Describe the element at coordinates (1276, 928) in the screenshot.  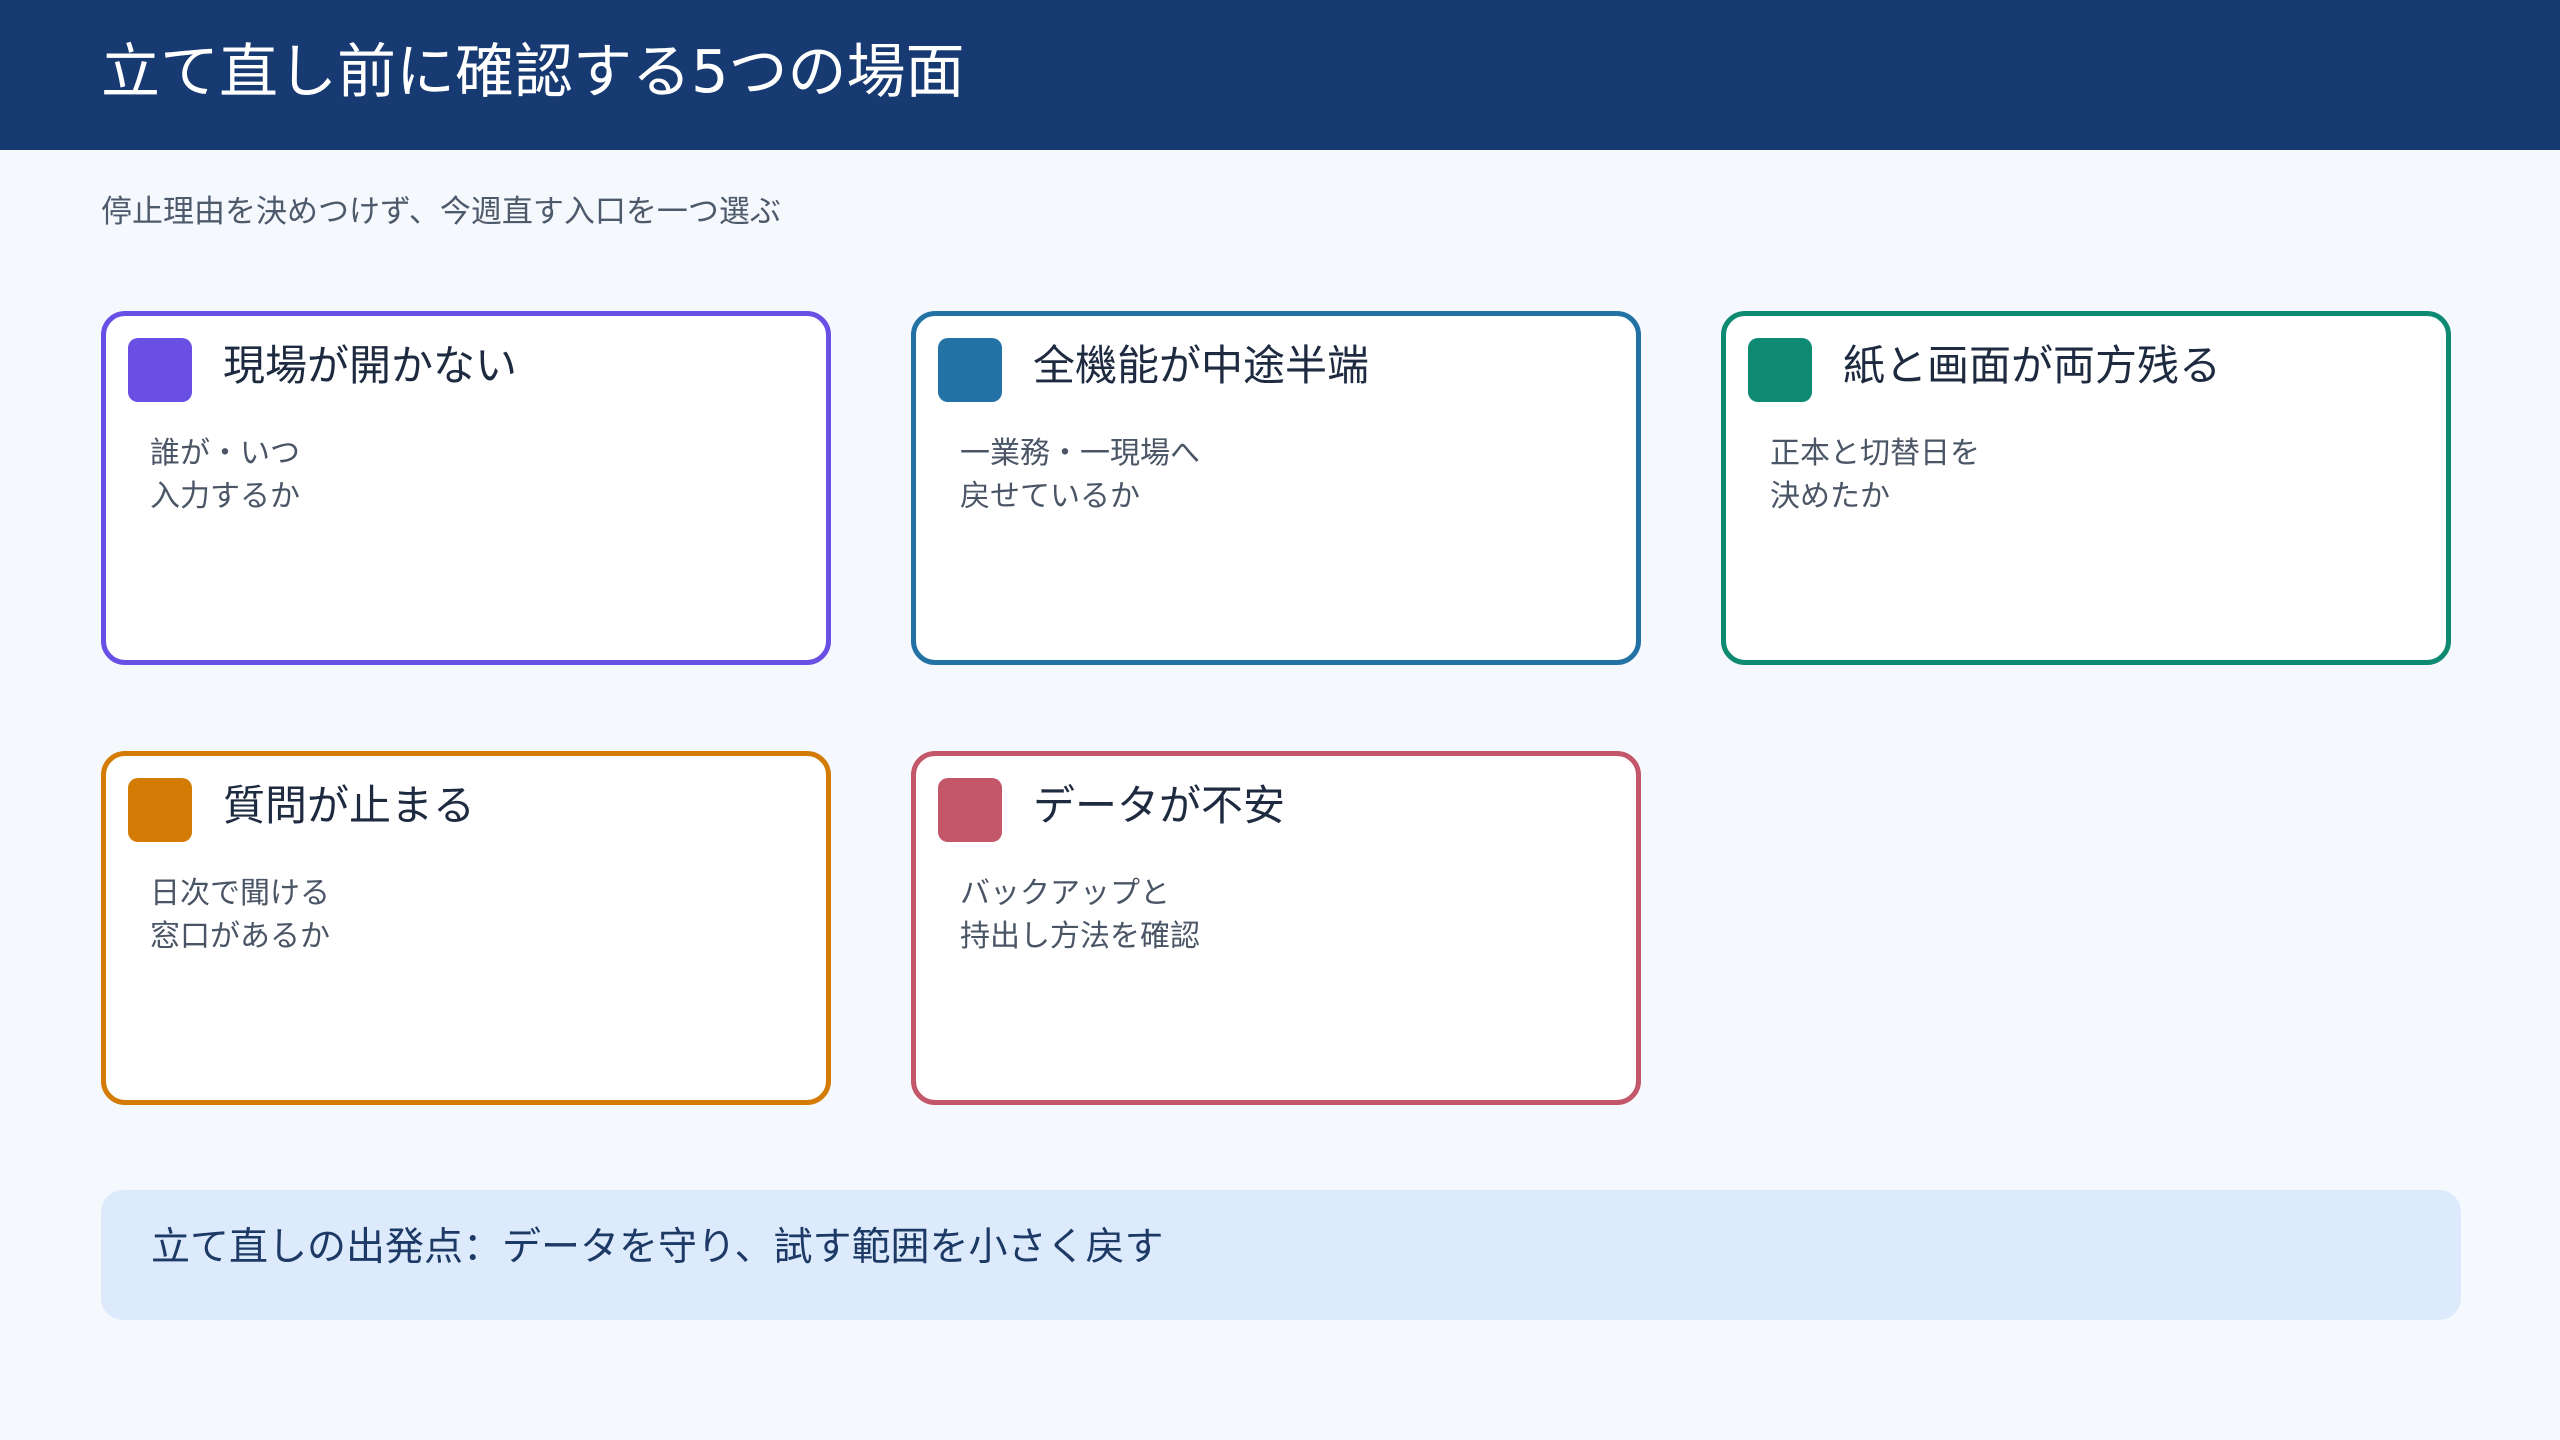
I see `card-data-worry: データが不安 バックアップと 持出し方法を確認` at that location.